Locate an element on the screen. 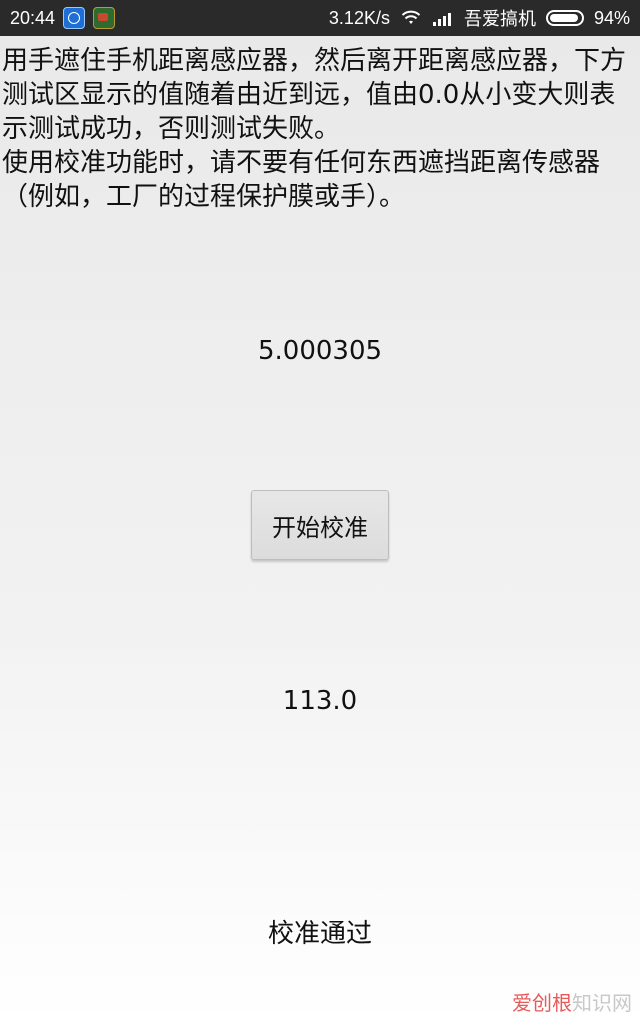 The height and width of the screenshot is (1024, 640). start-calibration-button: 开始校准 is located at coordinates (320, 525).